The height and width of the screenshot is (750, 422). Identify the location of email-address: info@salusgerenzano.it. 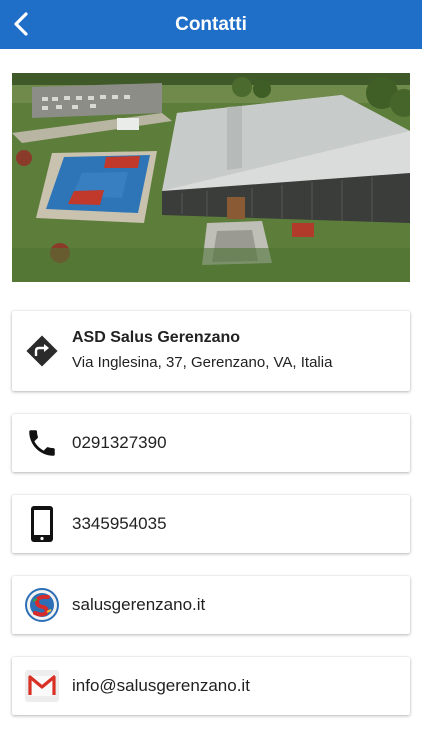
(161, 685).